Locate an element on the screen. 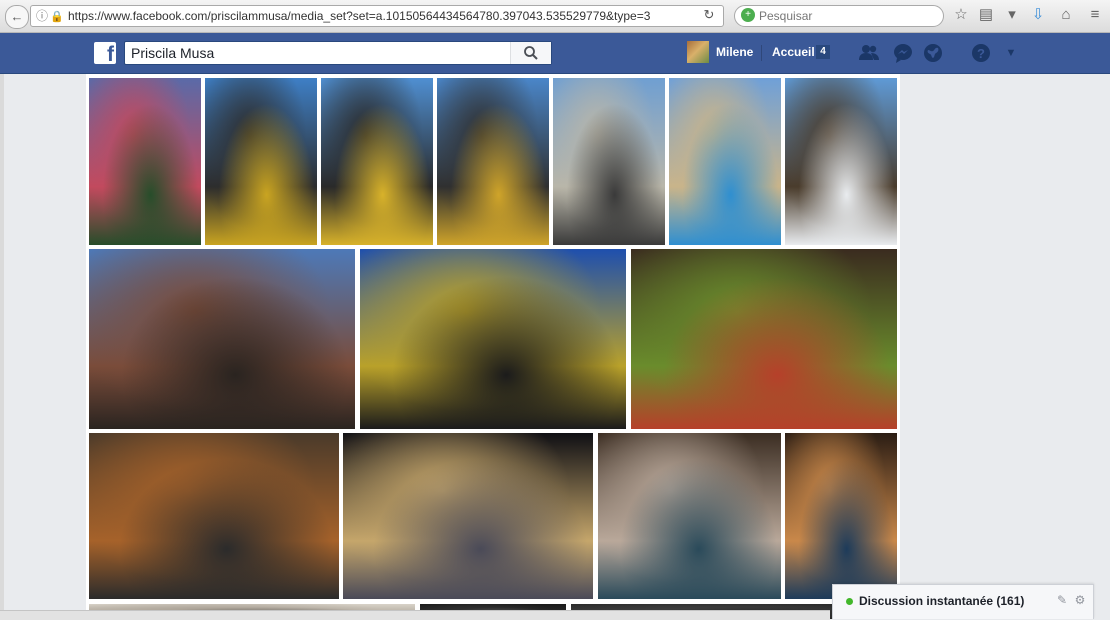 The image size is (1110, 620). messages-icon is located at coordinates (903, 53).